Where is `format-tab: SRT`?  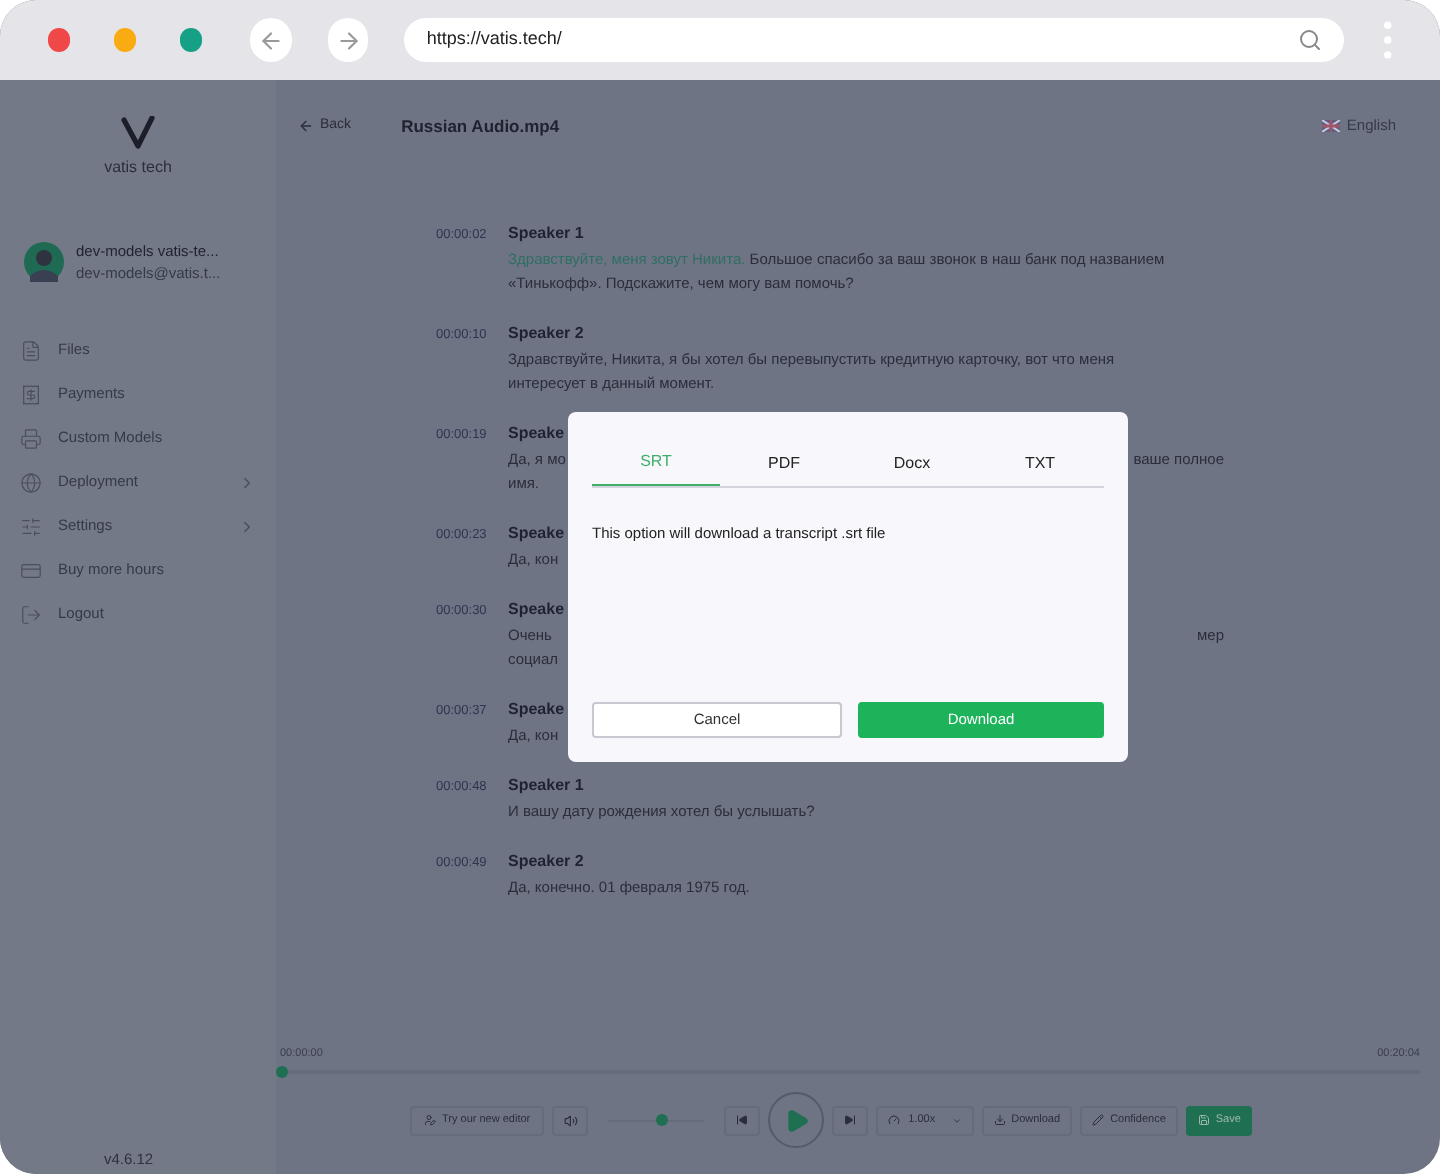 format-tab: SRT is located at coordinates (656, 463).